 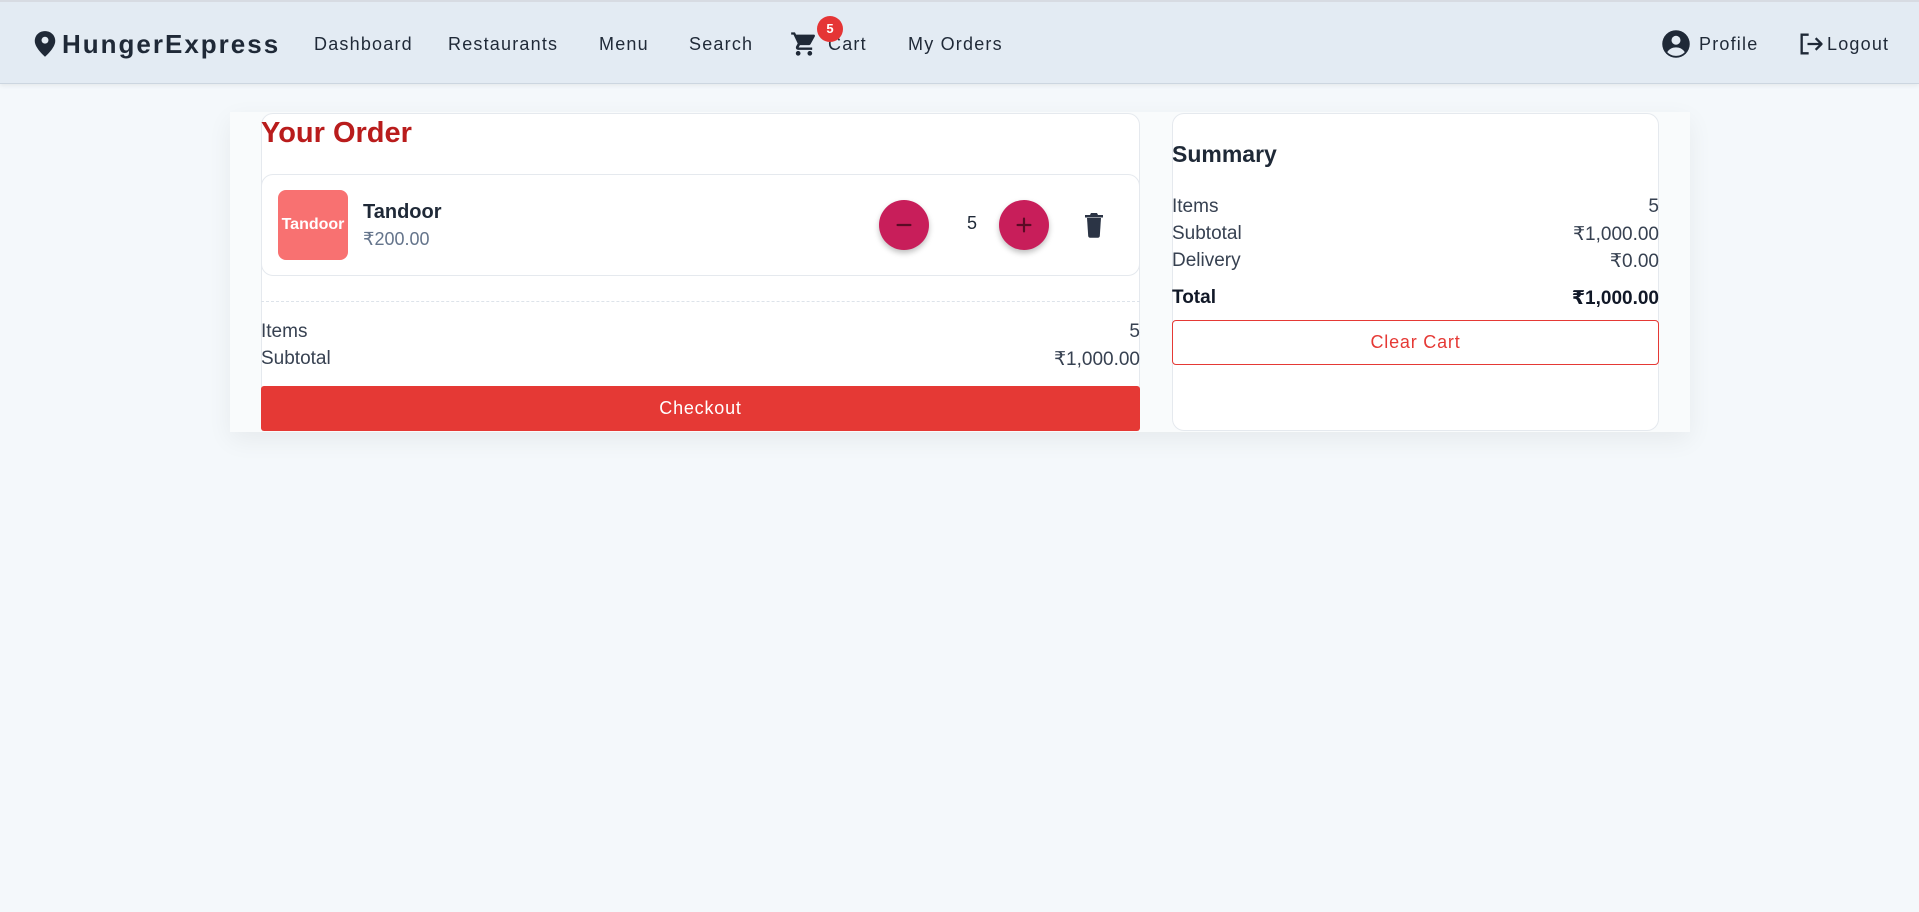 What do you see at coordinates (296, 358) in the screenshot?
I see `order-subtotal-label: Subtotal` at bounding box center [296, 358].